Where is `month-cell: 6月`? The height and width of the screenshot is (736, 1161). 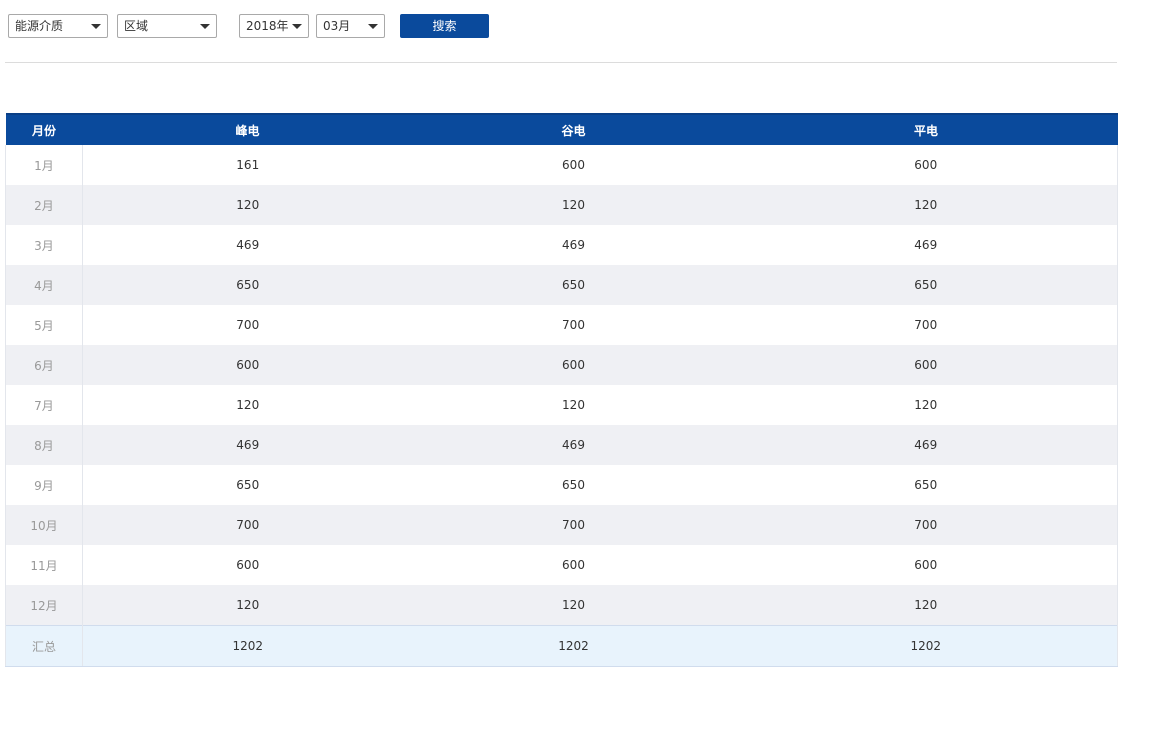
month-cell: 6月 is located at coordinates (44, 365).